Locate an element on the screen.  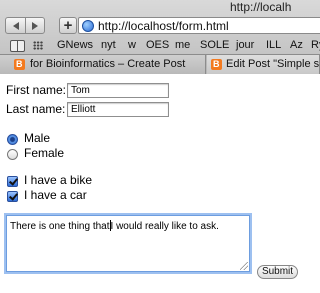
address-text: http://localhost/form.html is located at coordinates (163, 26).